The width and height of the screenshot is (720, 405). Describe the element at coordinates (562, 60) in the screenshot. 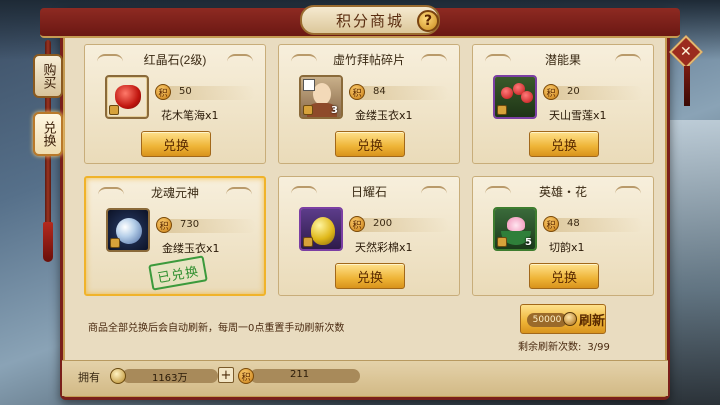

I see `item-name: 潜能果` at that location.